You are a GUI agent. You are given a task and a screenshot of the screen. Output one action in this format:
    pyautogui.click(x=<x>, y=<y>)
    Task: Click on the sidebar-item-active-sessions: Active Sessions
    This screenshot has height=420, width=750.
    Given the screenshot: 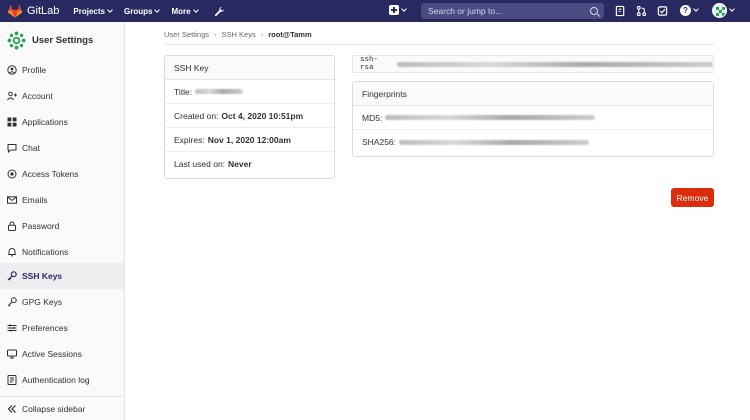 What is the action you would take?
    pyautogui.click(x=62, y=354)
    